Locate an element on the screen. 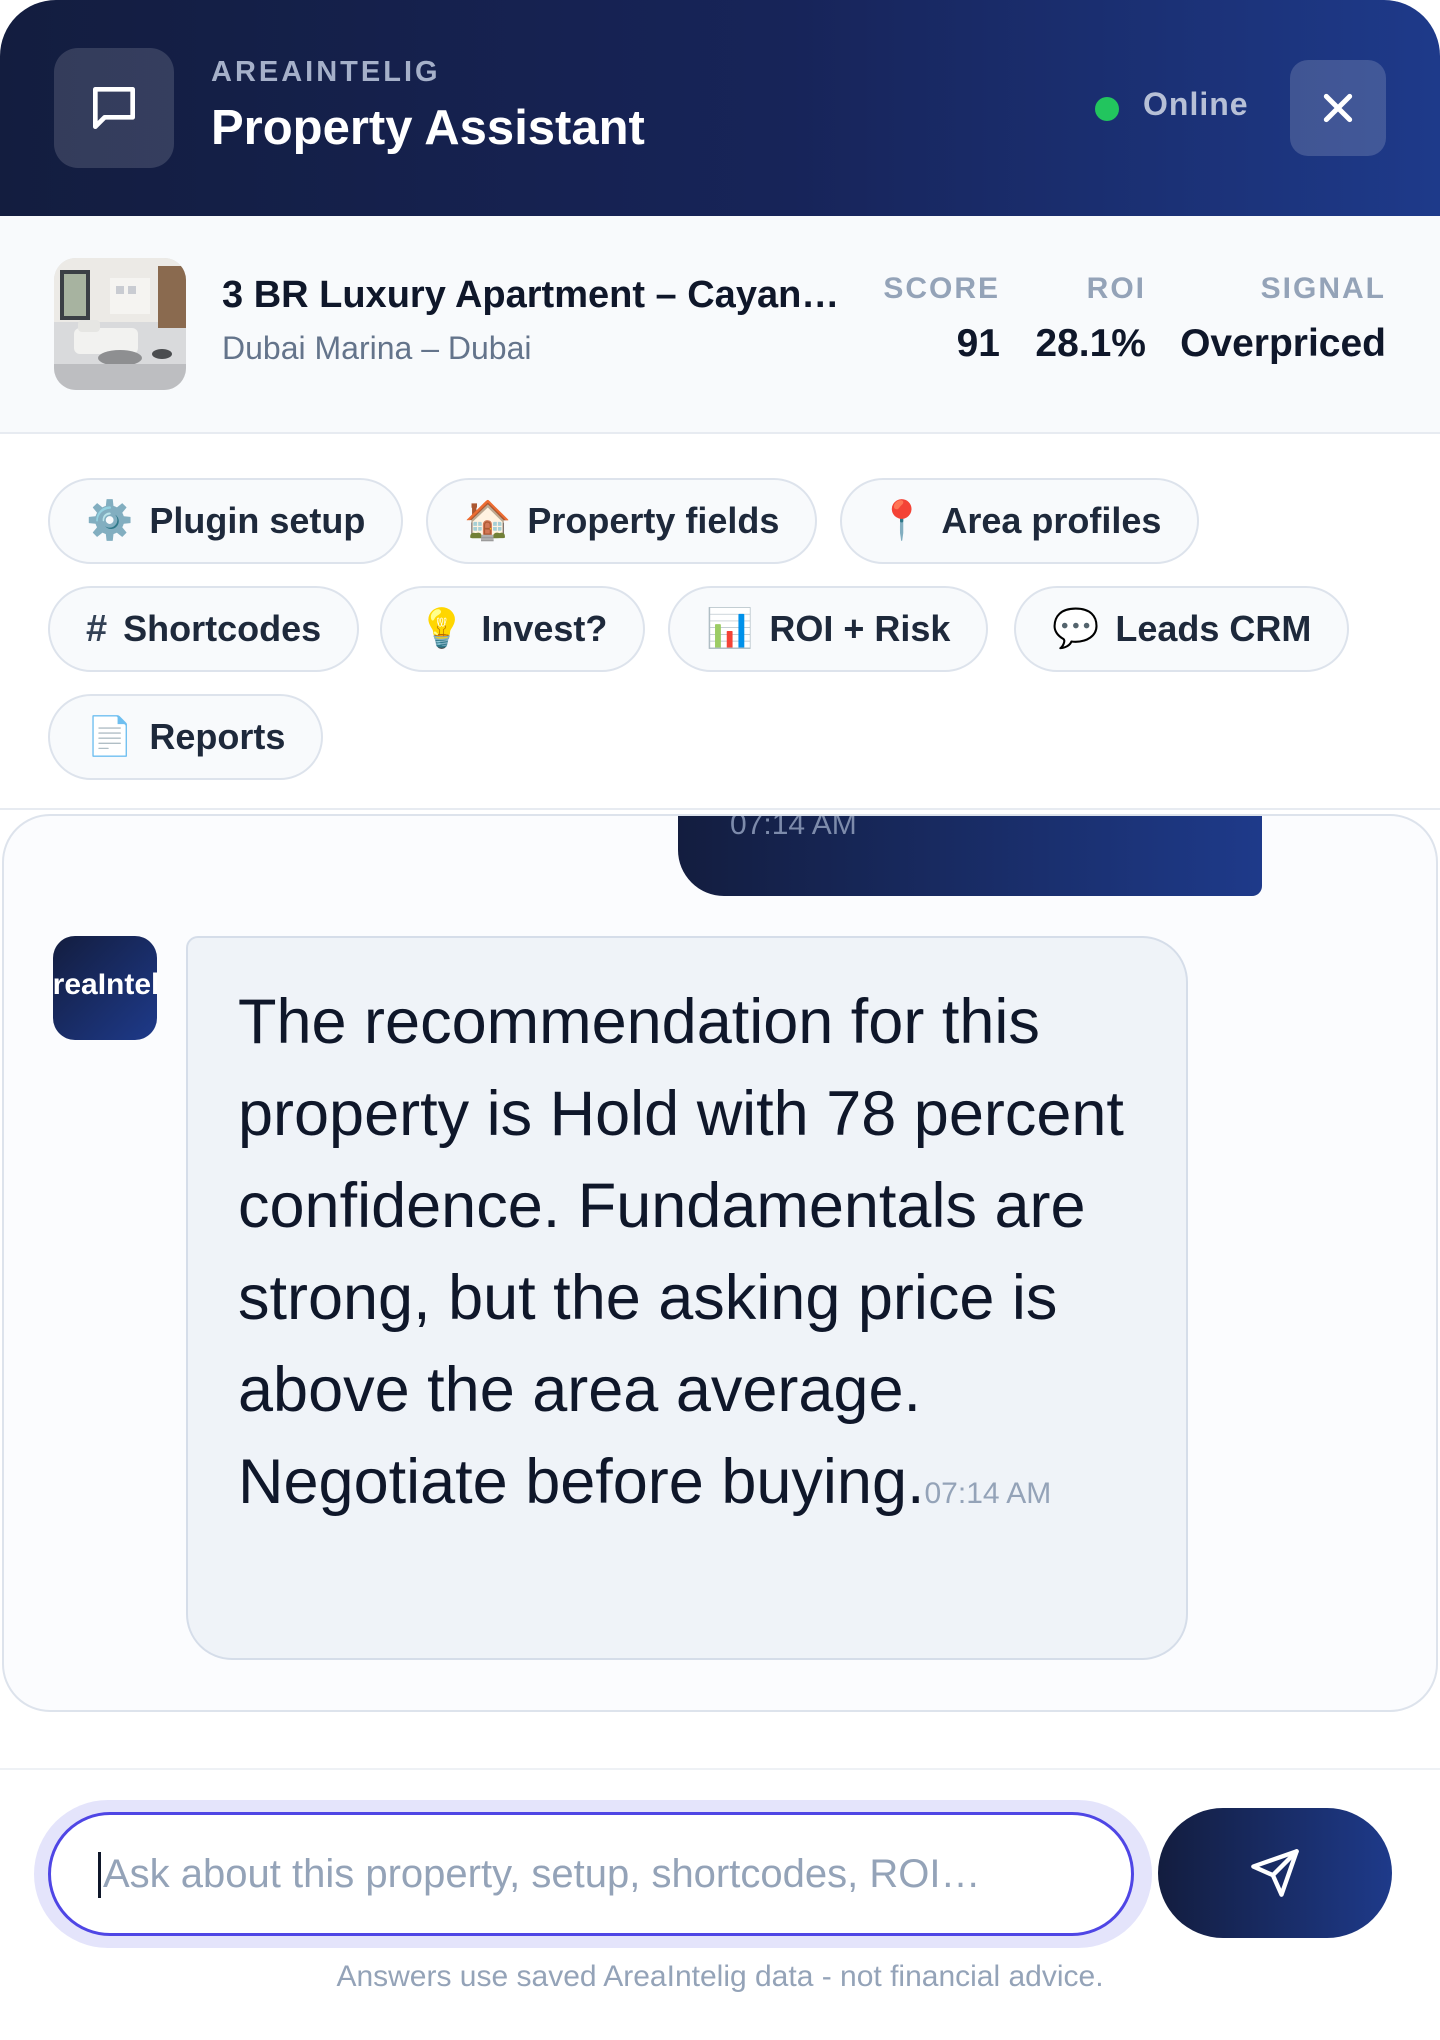 The height and width of the screenshot is (2040, 1440). chip-label: Area profiles is located at coordinates (1051, 520).